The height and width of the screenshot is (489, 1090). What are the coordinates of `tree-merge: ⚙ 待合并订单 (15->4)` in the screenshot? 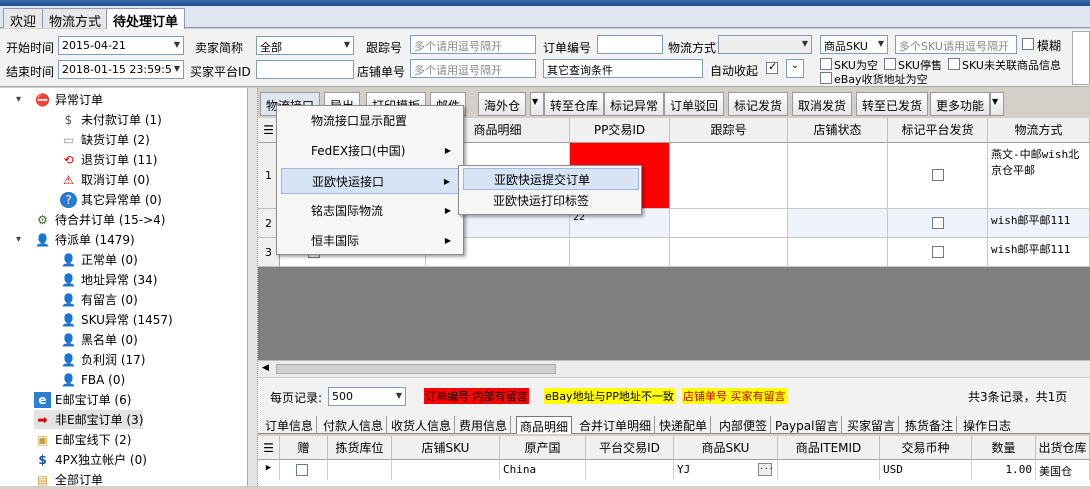 It's located at (99, 219).